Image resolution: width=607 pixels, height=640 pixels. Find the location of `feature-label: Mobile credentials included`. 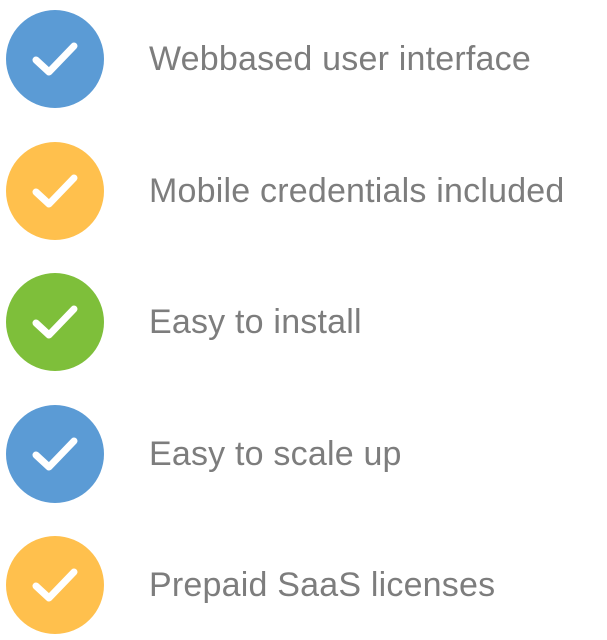

feature-label: Mobile credentials included is located at coordinates (357, 191).